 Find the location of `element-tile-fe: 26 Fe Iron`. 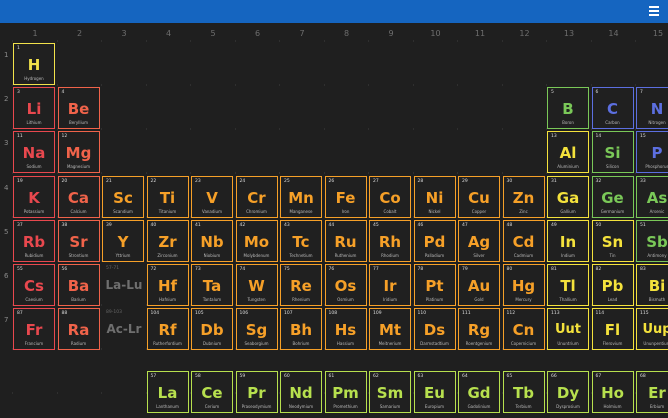

element-tile-fe: 26 Fe Iron is located at coordinates (345, 197).